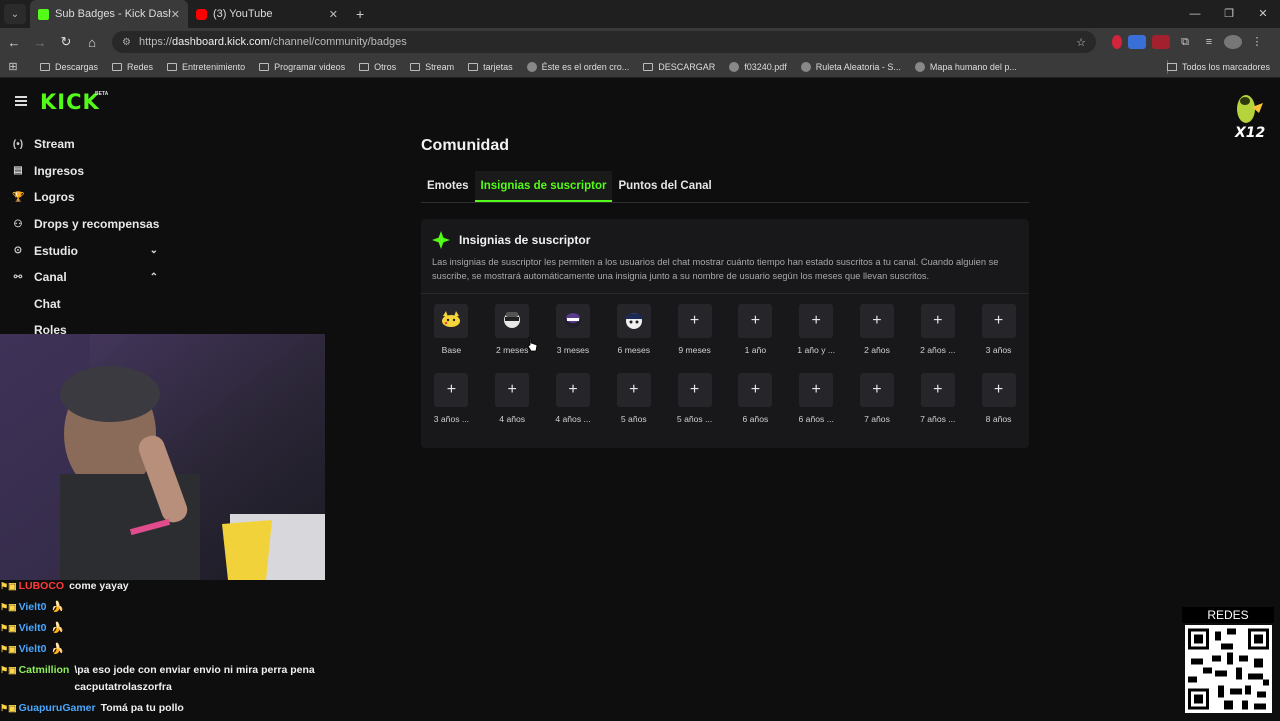 The image size is (1280, 721). I want to click on badge-slot: 3 meses, so click(573, 338).